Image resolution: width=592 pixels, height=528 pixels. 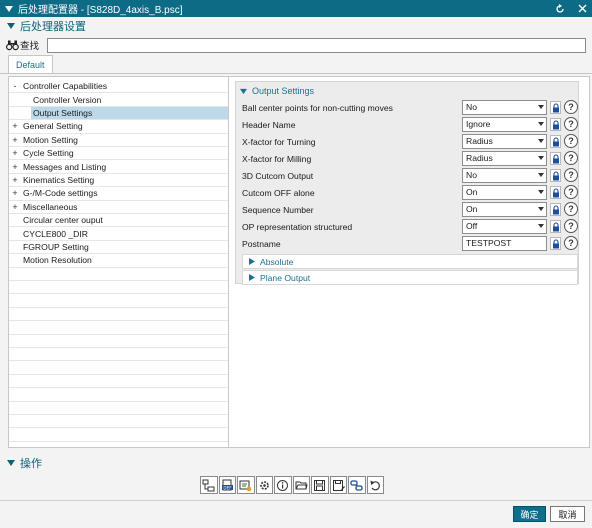 I want to click on panel-header: Output Settings, so click(x=277, y=91).